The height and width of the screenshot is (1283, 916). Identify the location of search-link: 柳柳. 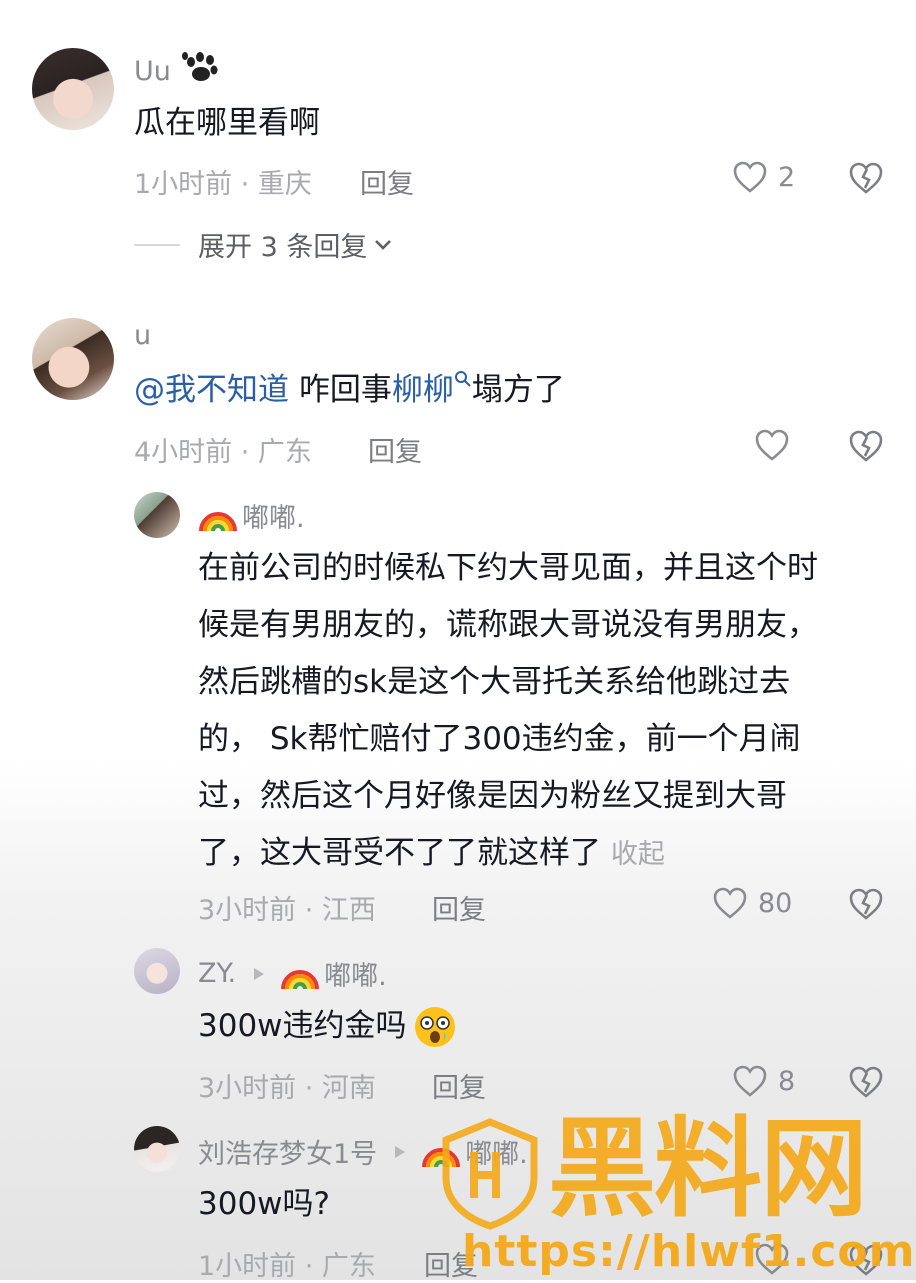
(432, 389).